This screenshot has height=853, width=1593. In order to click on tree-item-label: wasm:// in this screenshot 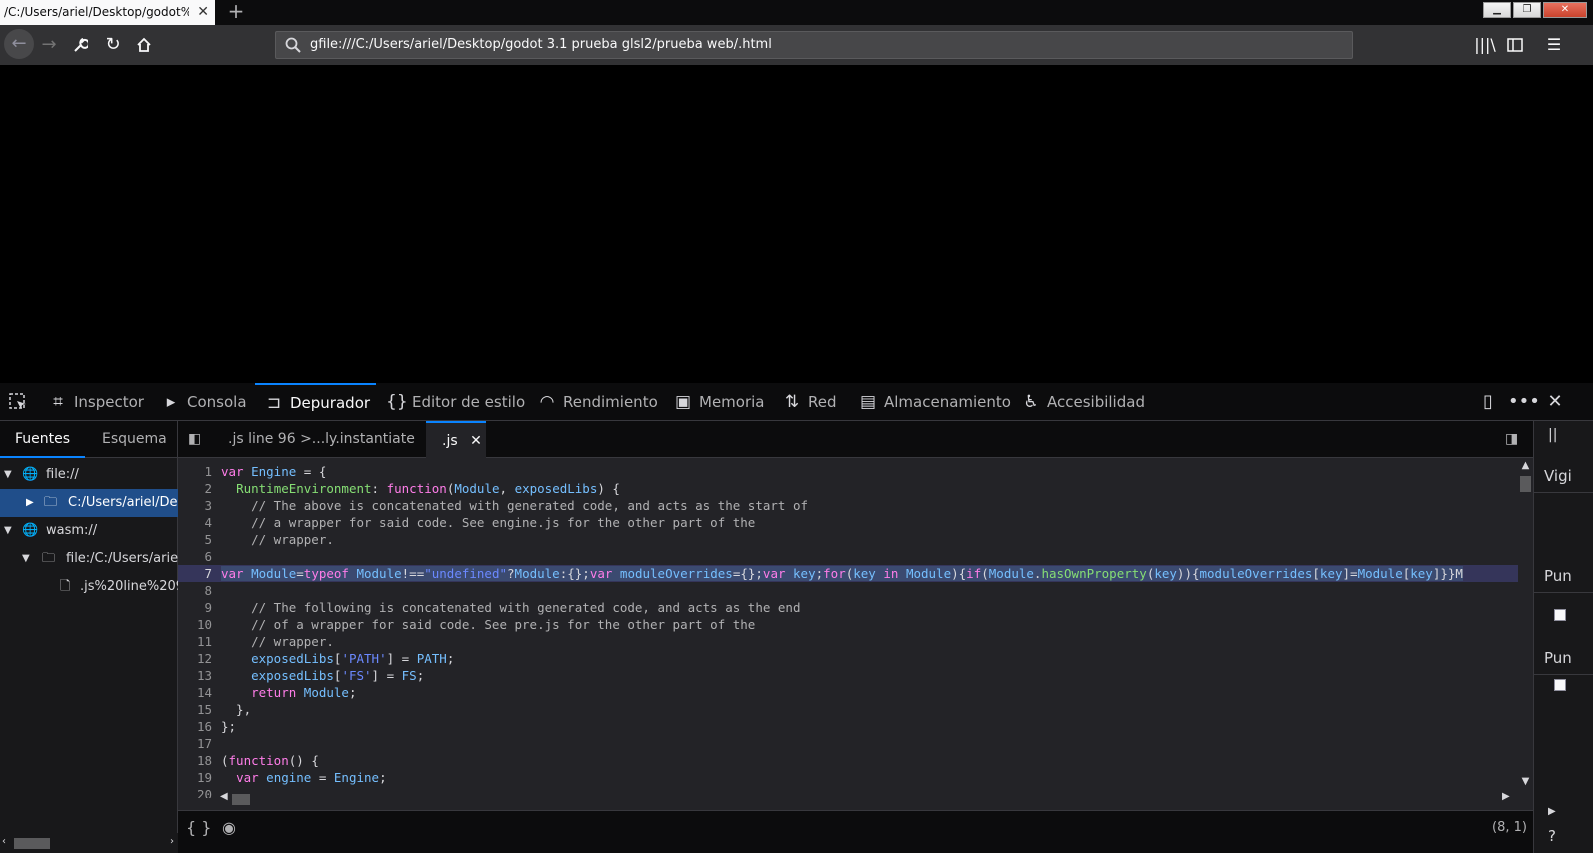, I will do `click(72, 530)`.